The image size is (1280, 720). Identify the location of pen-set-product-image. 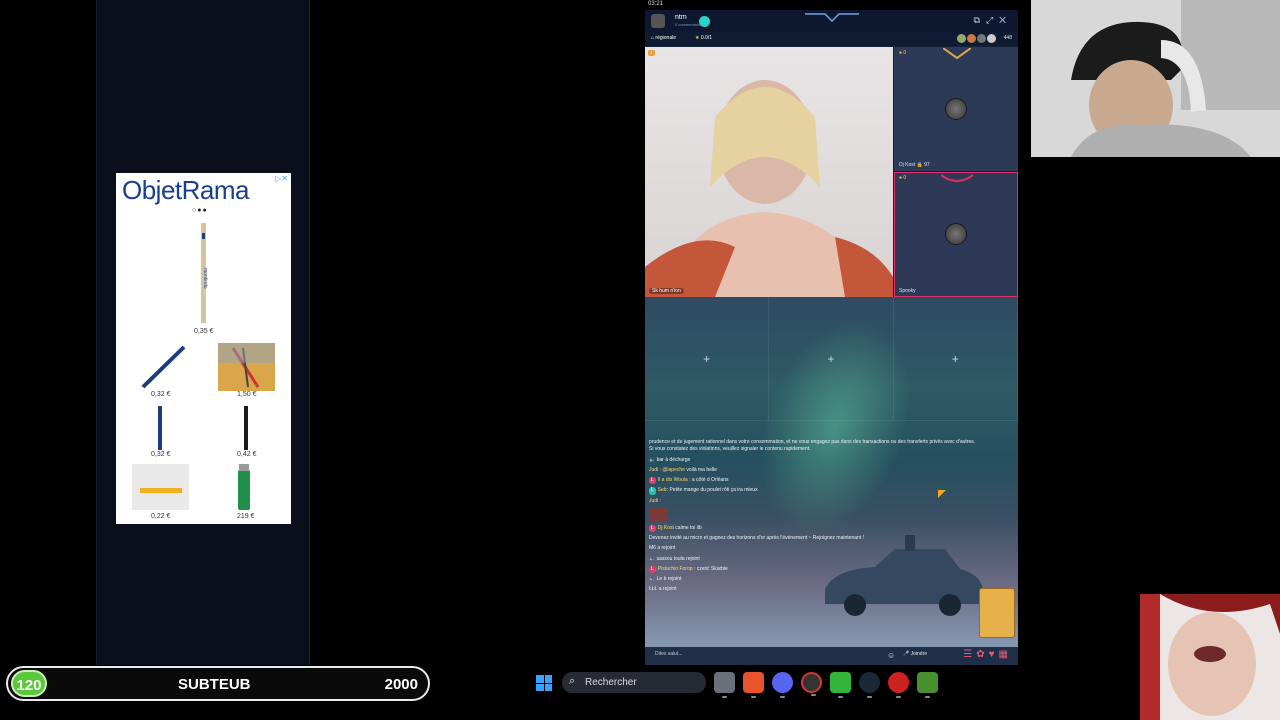
(246, 367).